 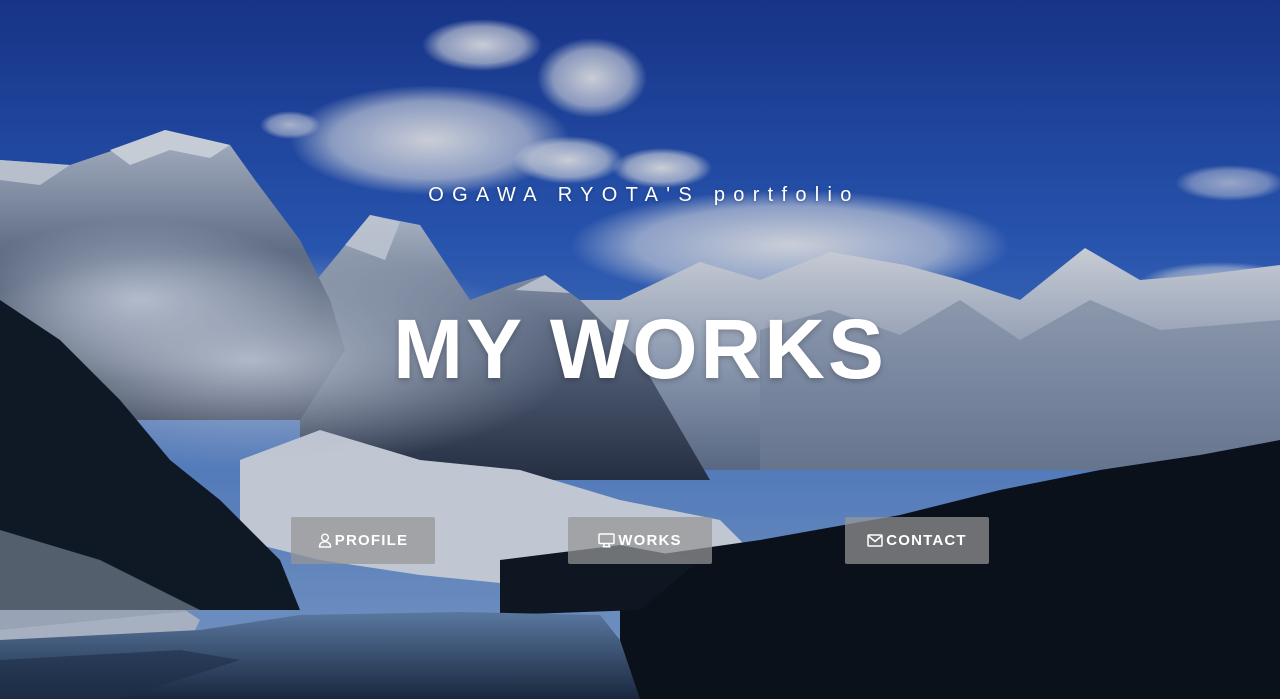 What do you see at coordinates (644, 195) in the screenshot?
I see `portfolio-subtitle: OGAWA RYOTA'S portfolio` at bounding box center [644, 195].